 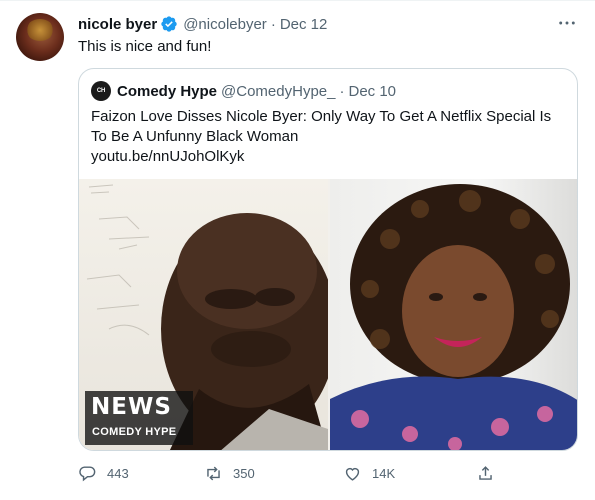 What do you see at coordinates (118, 473) in the screenshot?
I see `reply-count: 443` at bounding box center [118, 473].